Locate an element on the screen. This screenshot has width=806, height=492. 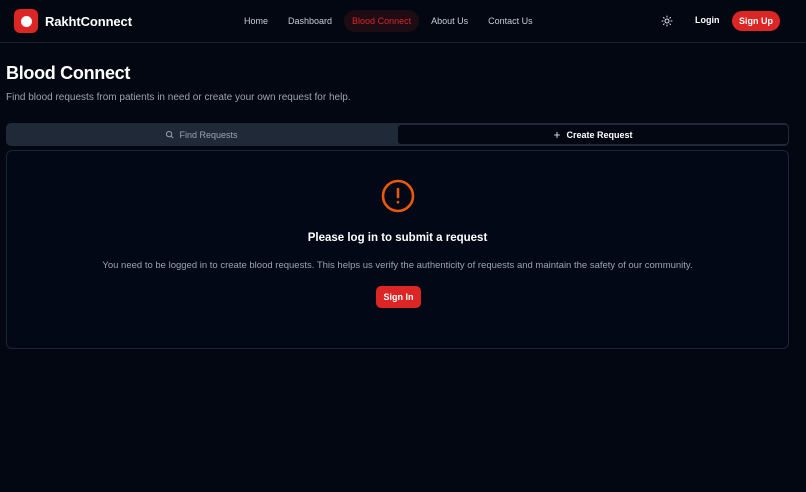
tab-find-requests: Find Requests is located at coordinates (201, 134).